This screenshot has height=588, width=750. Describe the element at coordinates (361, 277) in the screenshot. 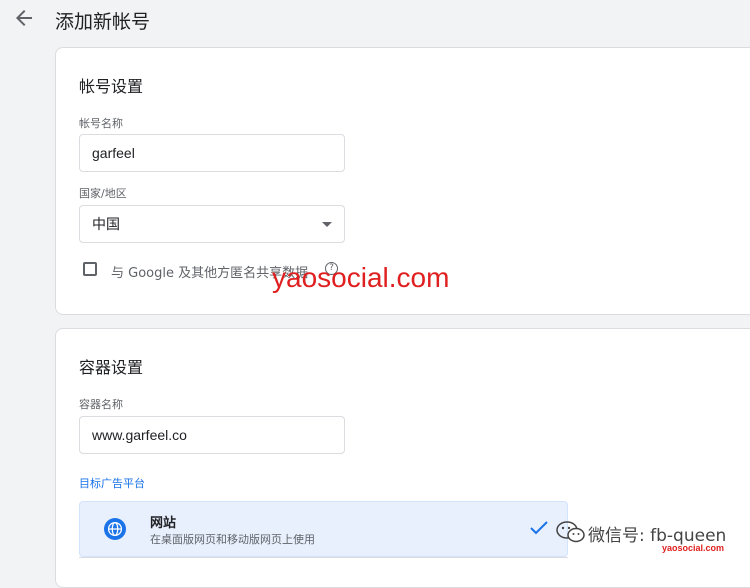

I see `watermark: yaosocial.com` at that location.